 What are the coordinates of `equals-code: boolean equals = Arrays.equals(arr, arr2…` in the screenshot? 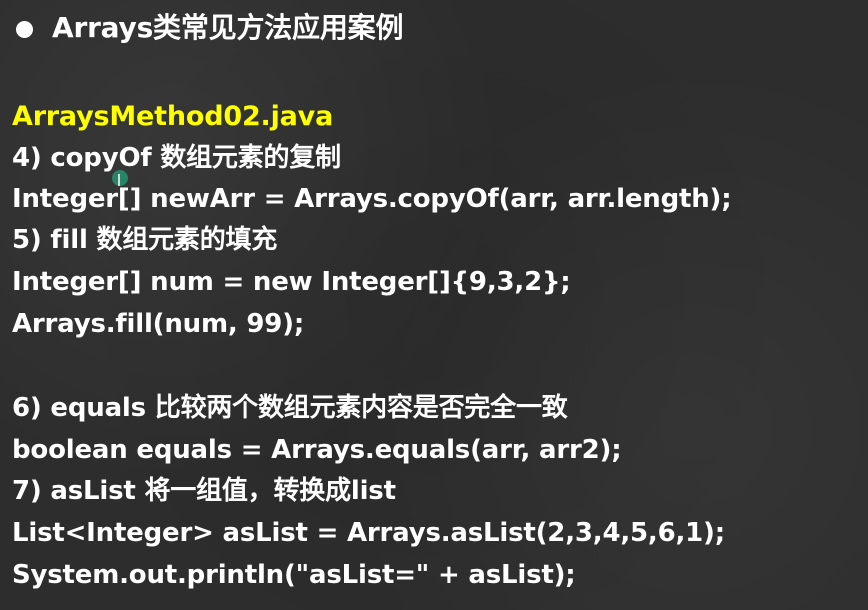 It's located at (317, 450).